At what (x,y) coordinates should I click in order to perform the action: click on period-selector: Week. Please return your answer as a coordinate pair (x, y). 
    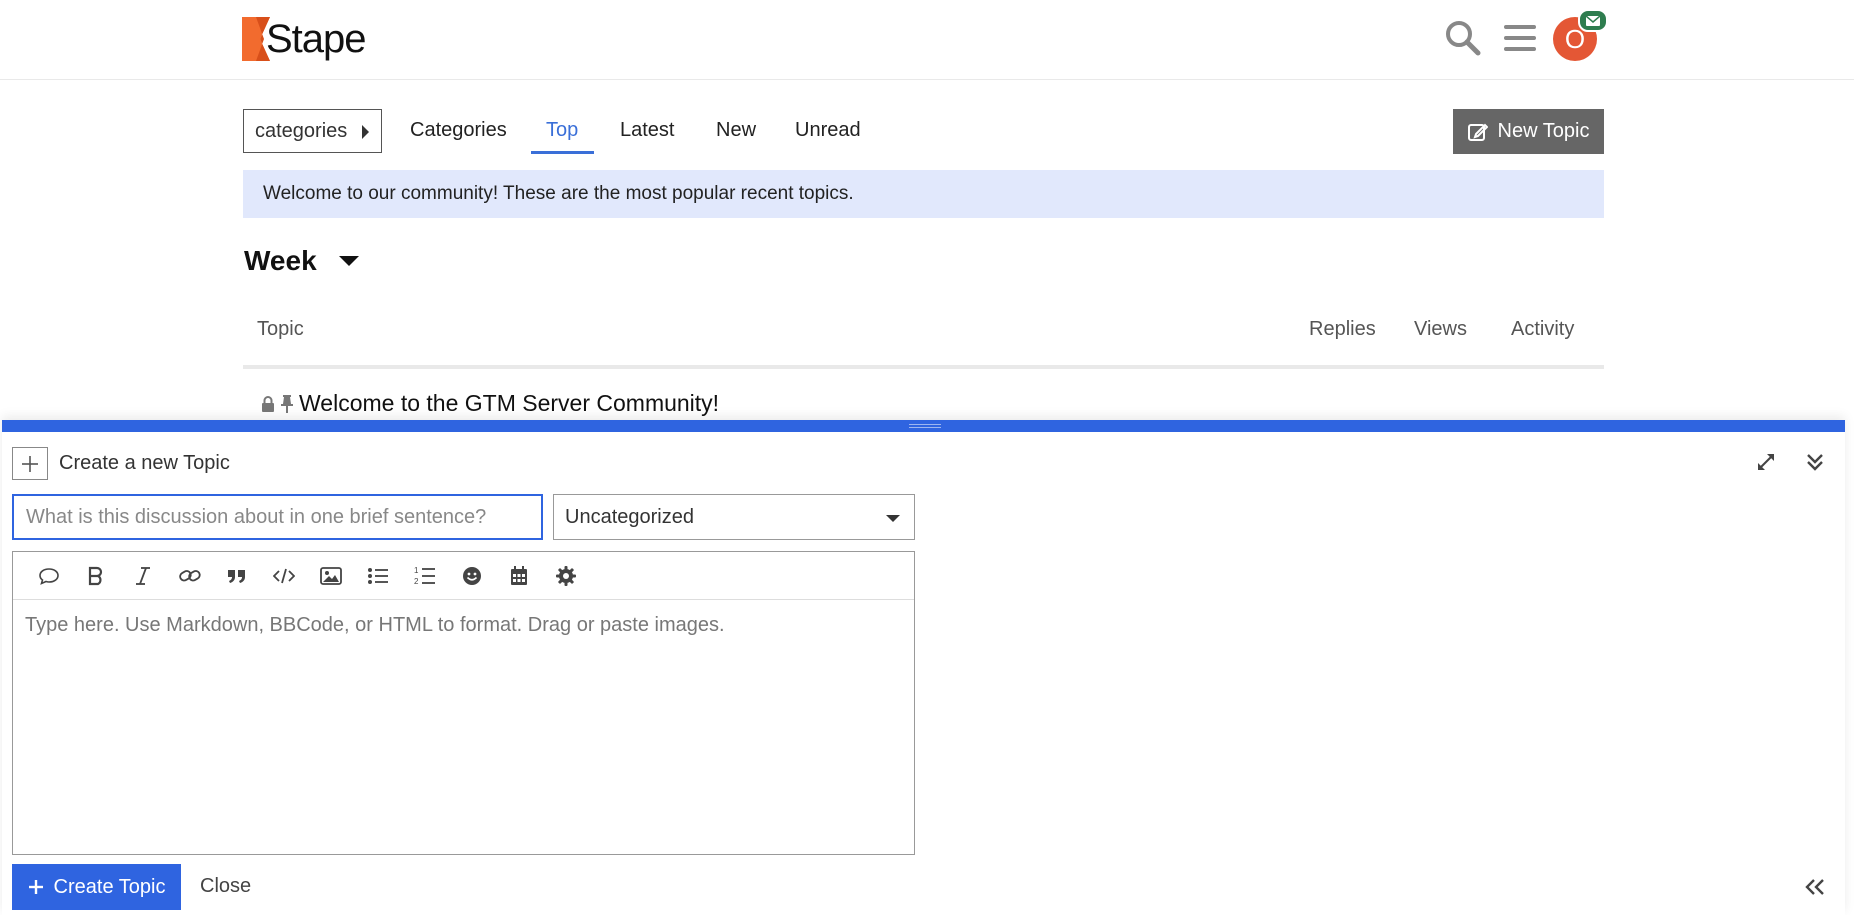
    Looking at the image, I should click on (301, 261).